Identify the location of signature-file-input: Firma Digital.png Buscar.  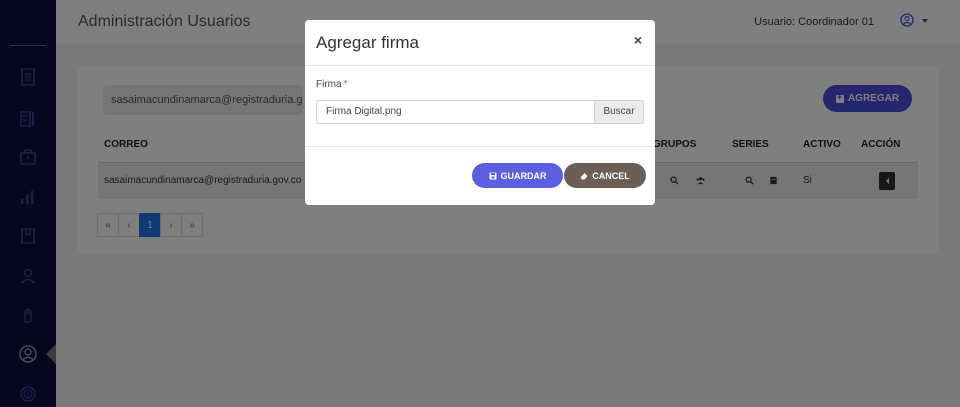
(480, 112).